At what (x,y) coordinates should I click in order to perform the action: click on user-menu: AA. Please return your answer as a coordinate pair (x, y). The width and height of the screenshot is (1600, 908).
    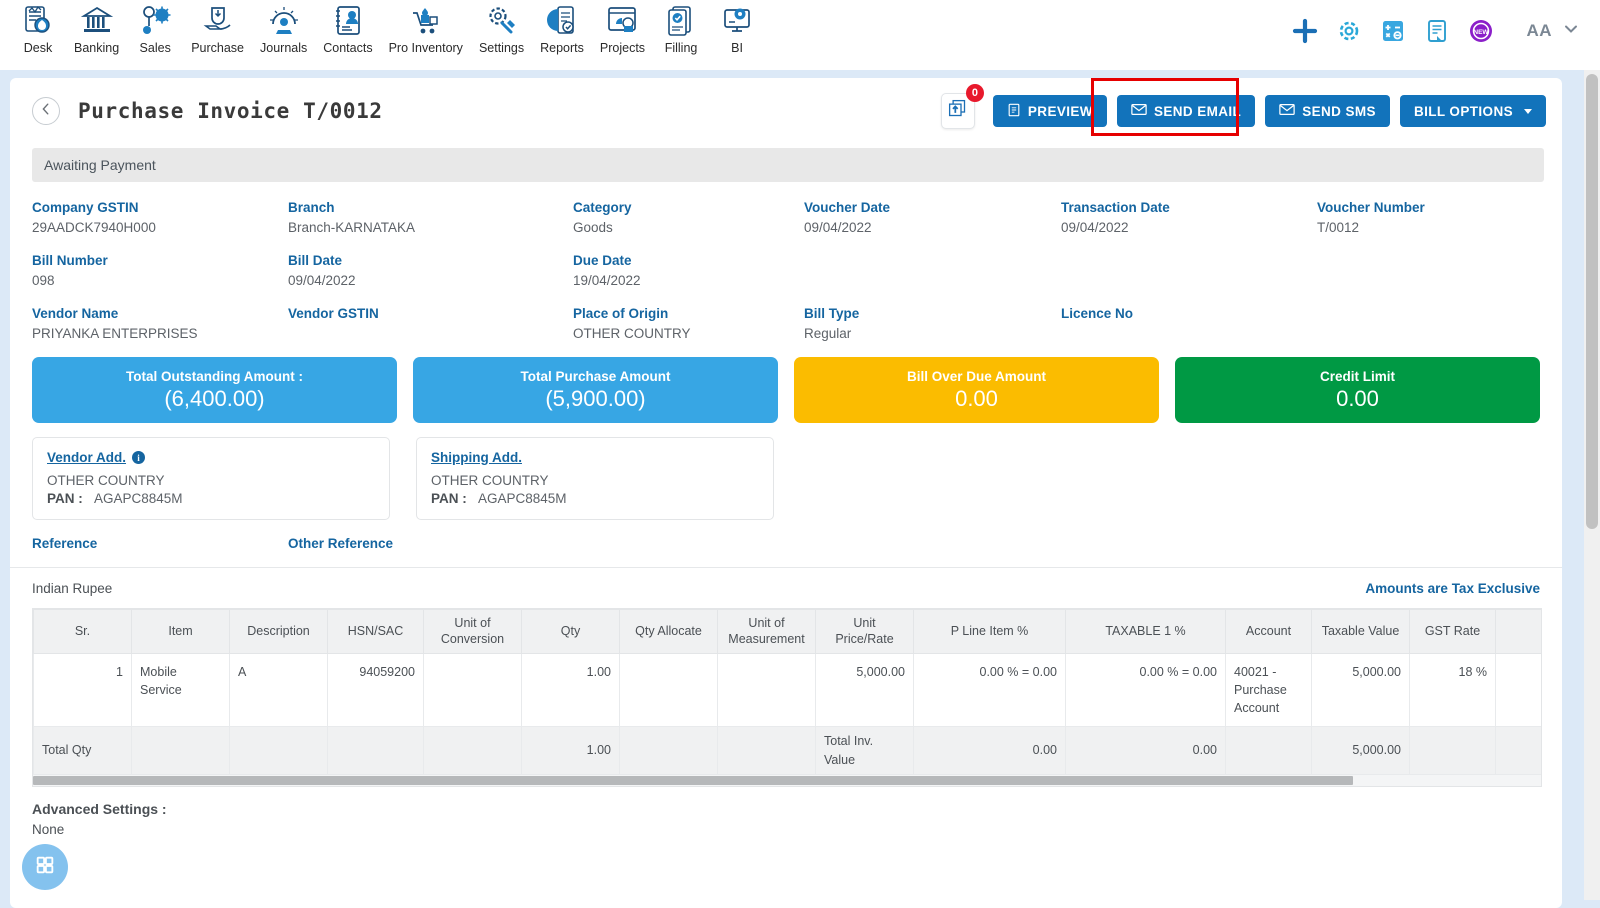
    Looking at the image, I should click on (1553, 31).